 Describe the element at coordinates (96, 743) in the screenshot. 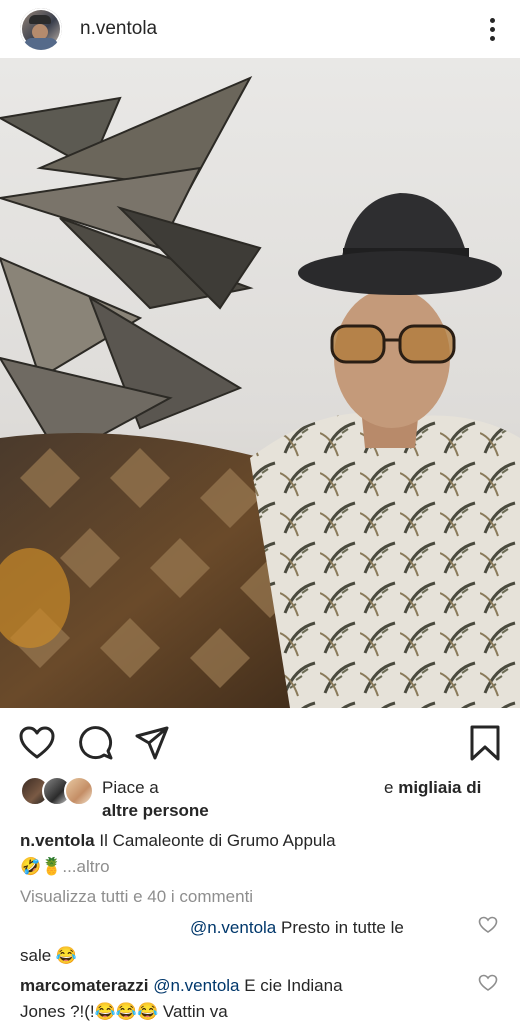

I see `comment-icon` at that location.